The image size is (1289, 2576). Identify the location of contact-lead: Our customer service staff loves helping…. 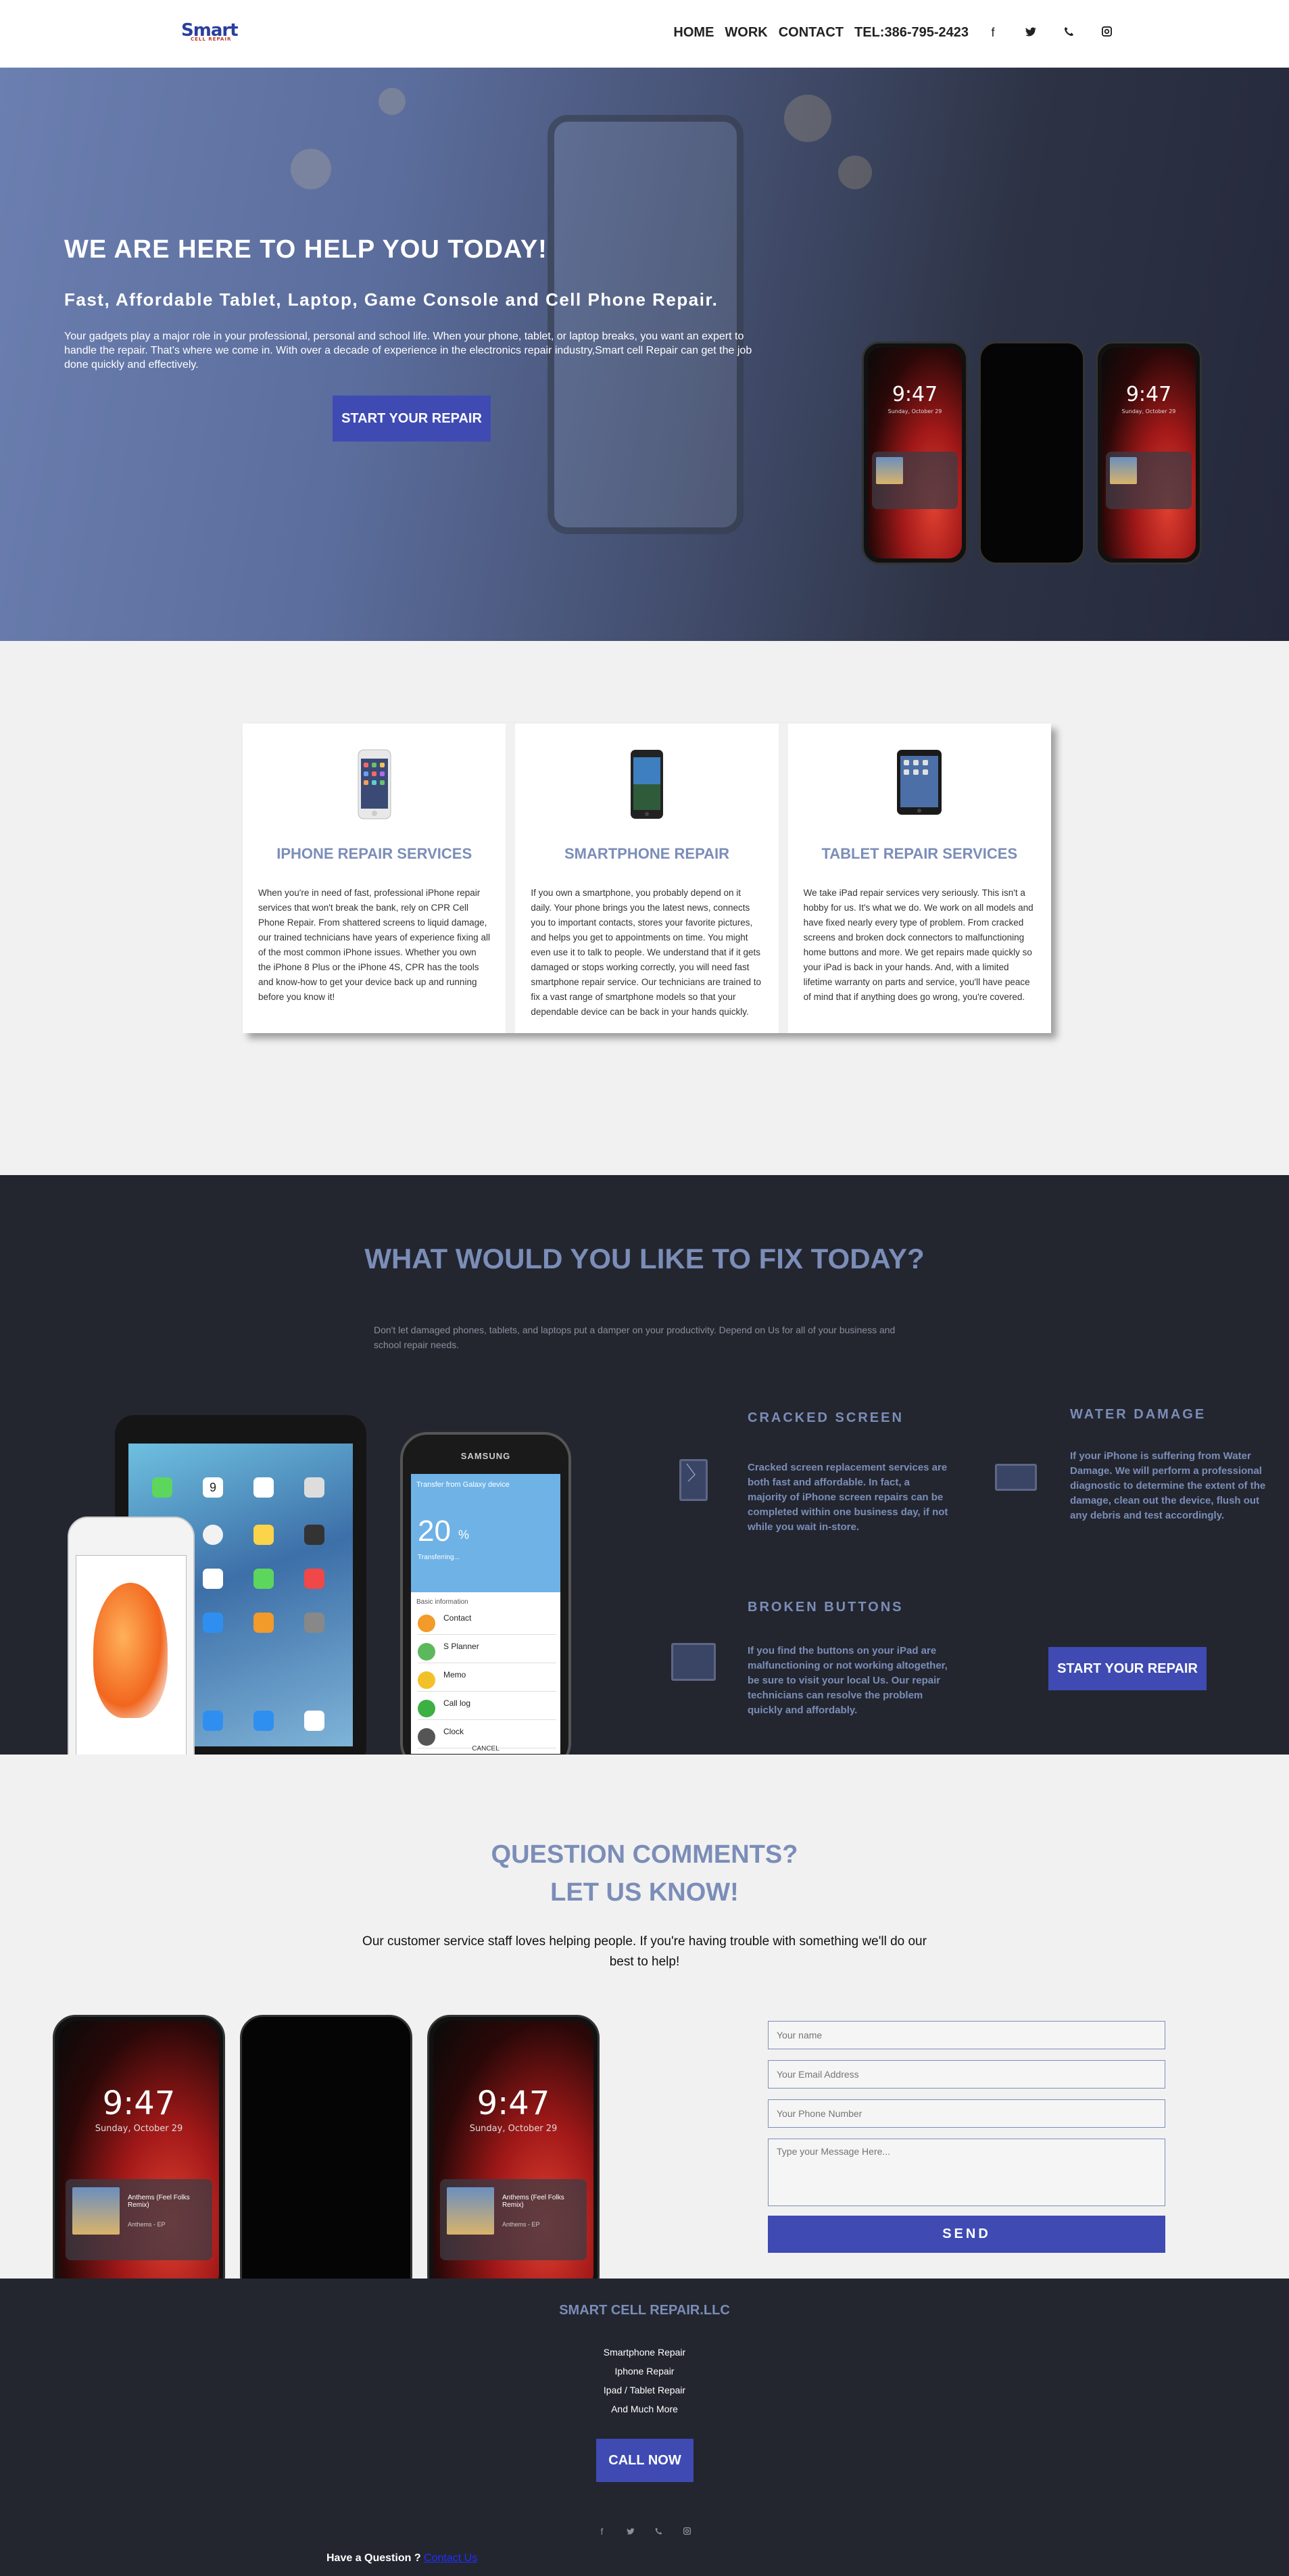
(644, 1951).